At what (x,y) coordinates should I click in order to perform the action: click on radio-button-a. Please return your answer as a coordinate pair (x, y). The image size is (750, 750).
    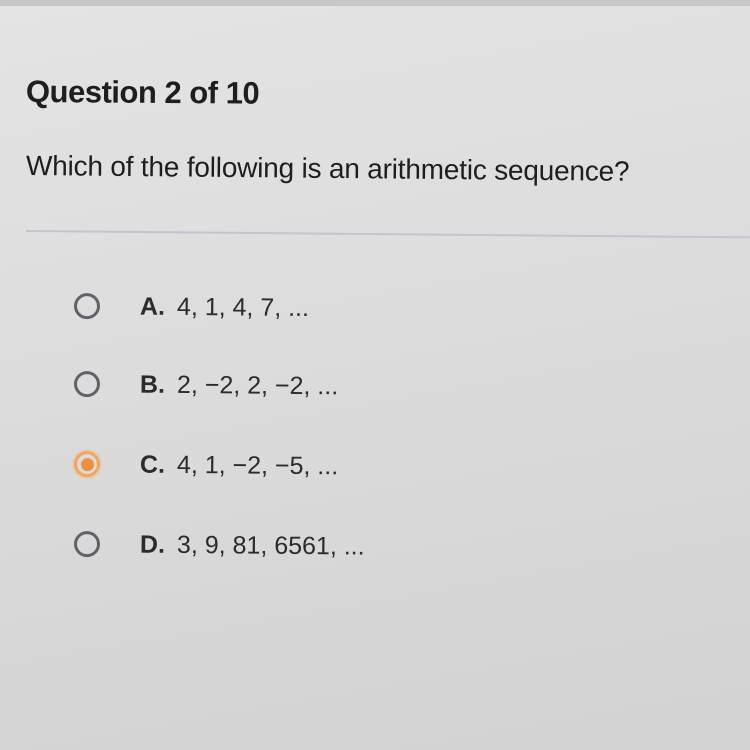
    Looking at the image, I should click on (87, 306).